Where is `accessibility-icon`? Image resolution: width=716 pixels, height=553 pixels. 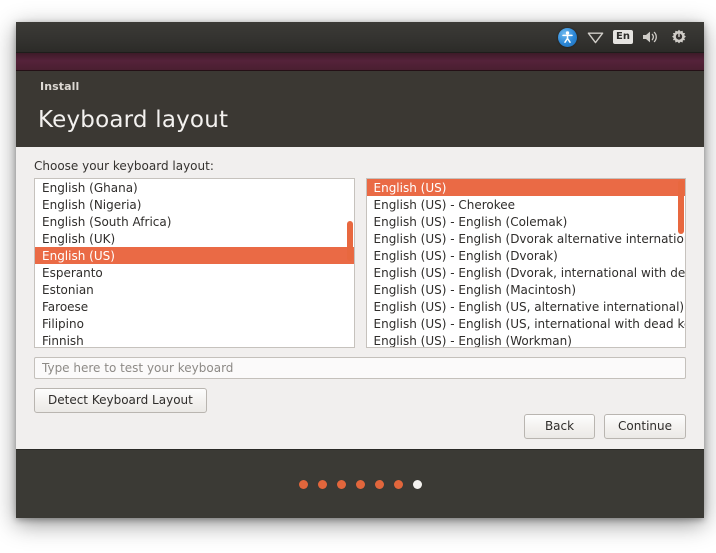
accessibility-icon is located at coordinates (567, 37).